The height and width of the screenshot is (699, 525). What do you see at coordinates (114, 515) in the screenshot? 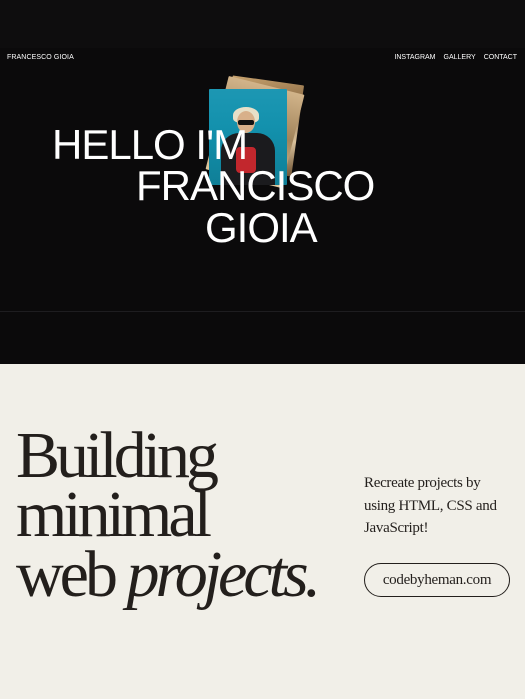
I see `heading-line-2: minimal` at bounding box center [114, 515].